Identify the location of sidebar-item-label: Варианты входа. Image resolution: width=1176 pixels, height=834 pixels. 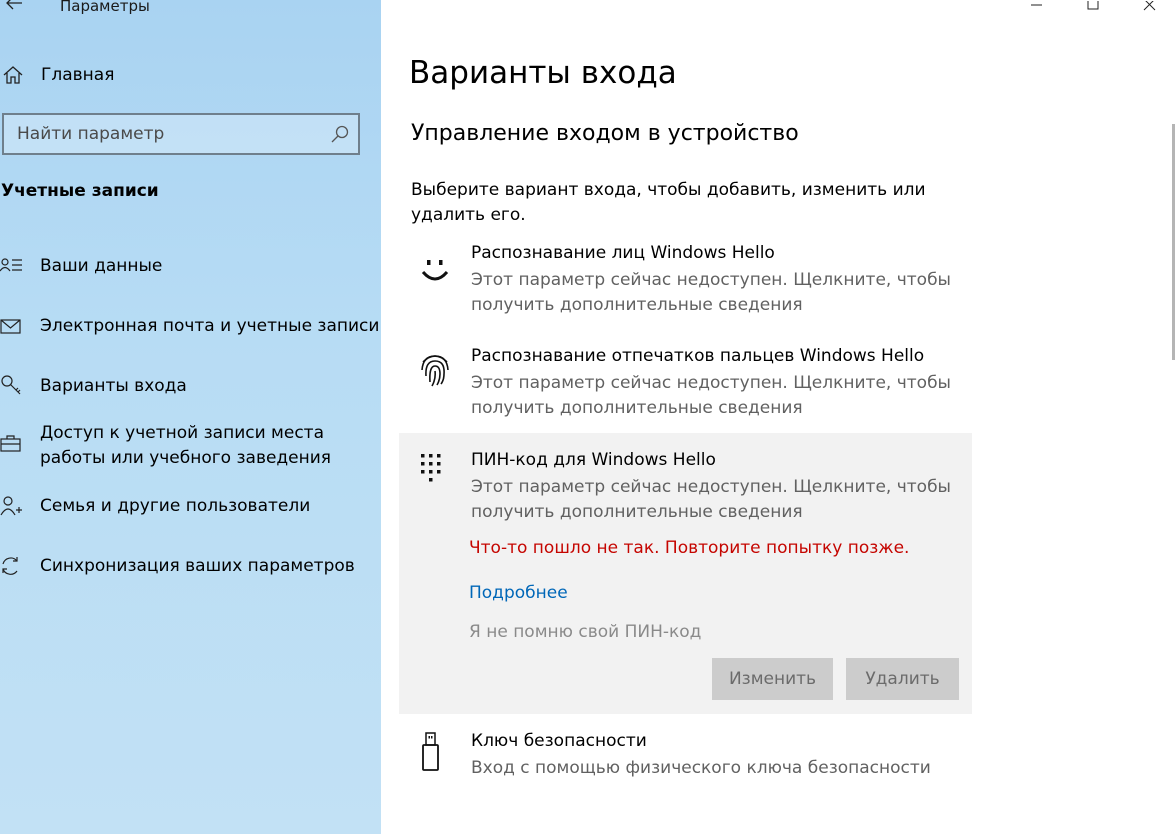
(113, 386).